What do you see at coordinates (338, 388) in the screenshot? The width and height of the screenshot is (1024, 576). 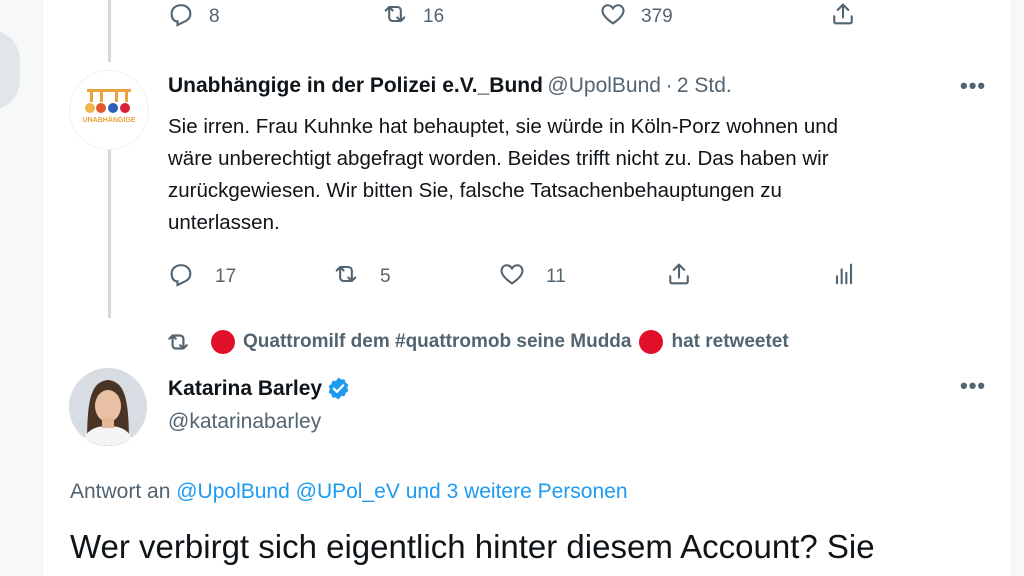 I see `verified-badge-icon` at bounding box center [338, 388].